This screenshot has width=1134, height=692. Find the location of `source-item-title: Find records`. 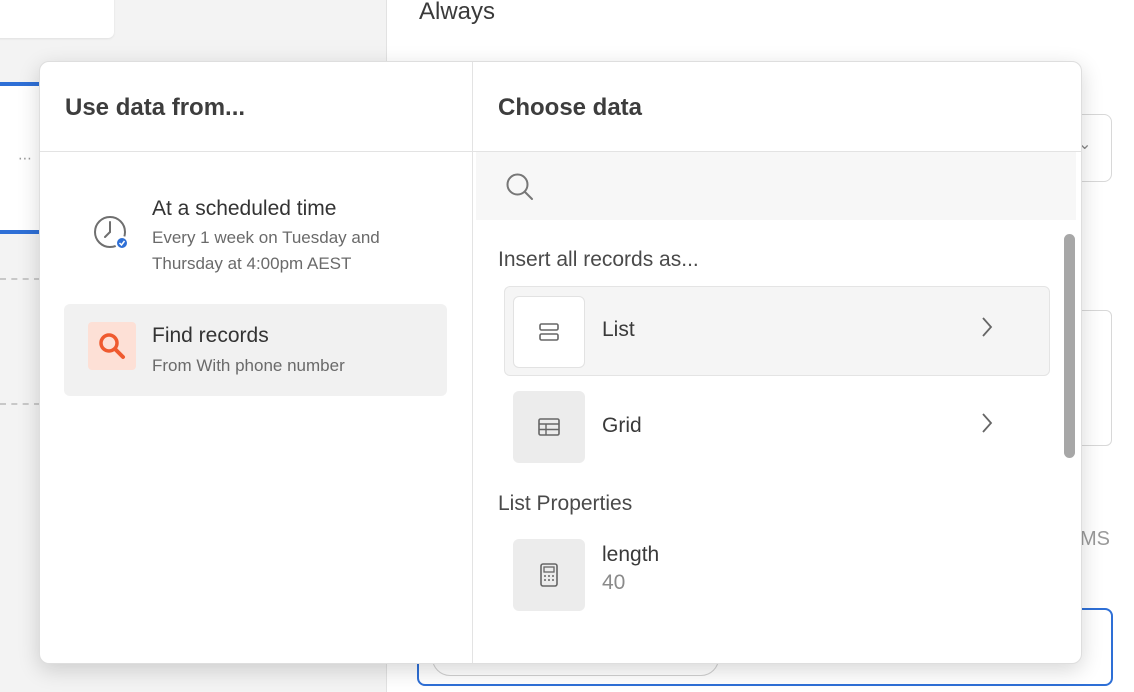

source-item-title: Find records is located at coordinates (210, 335).